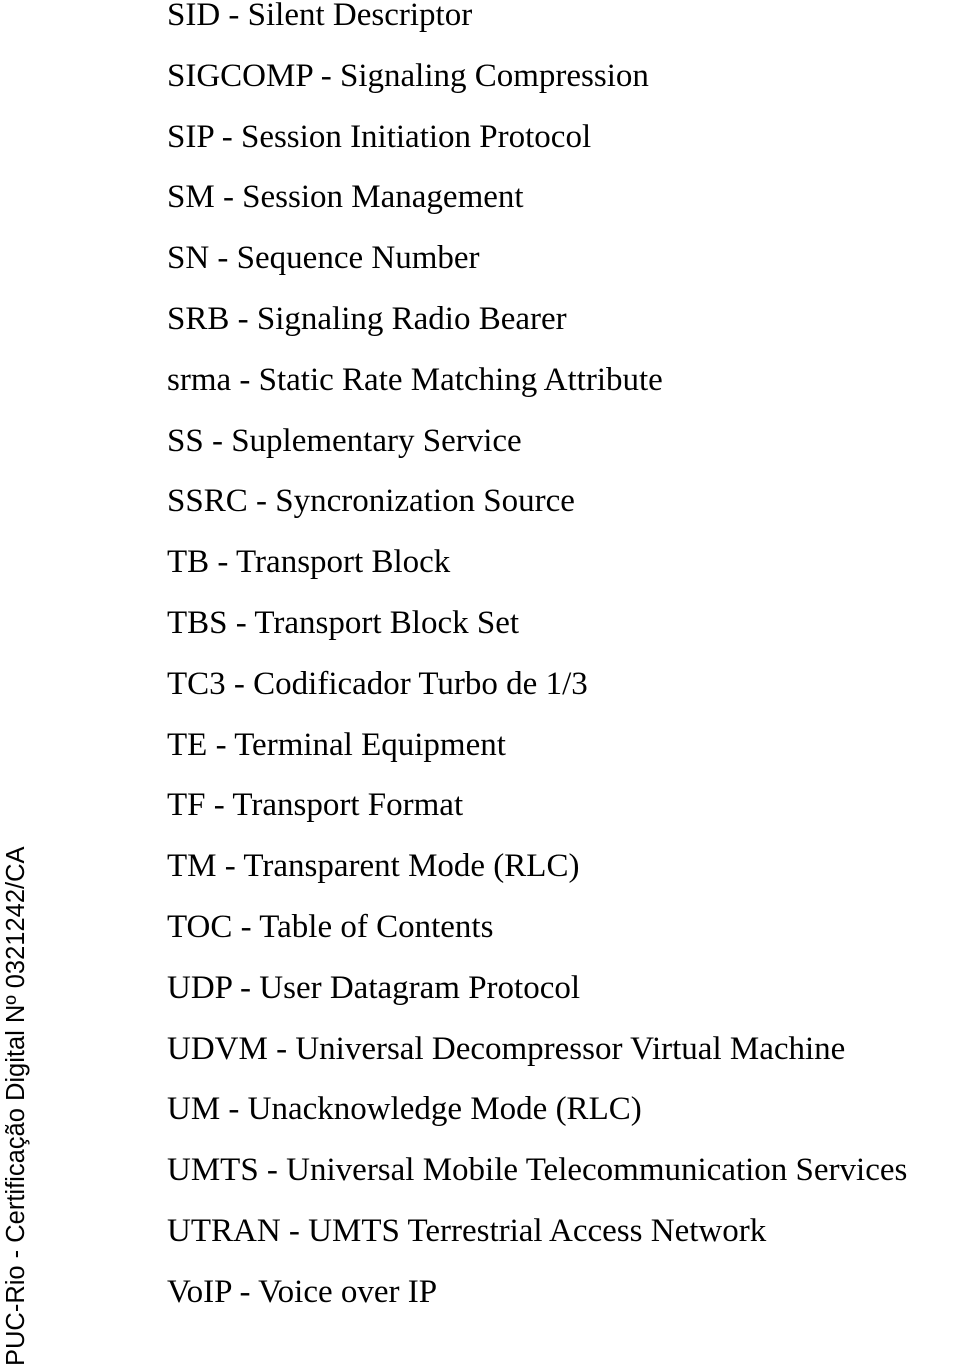  I want to click on abbreviation-entry: VoIP - Voice over IP, so click(302, 1291).